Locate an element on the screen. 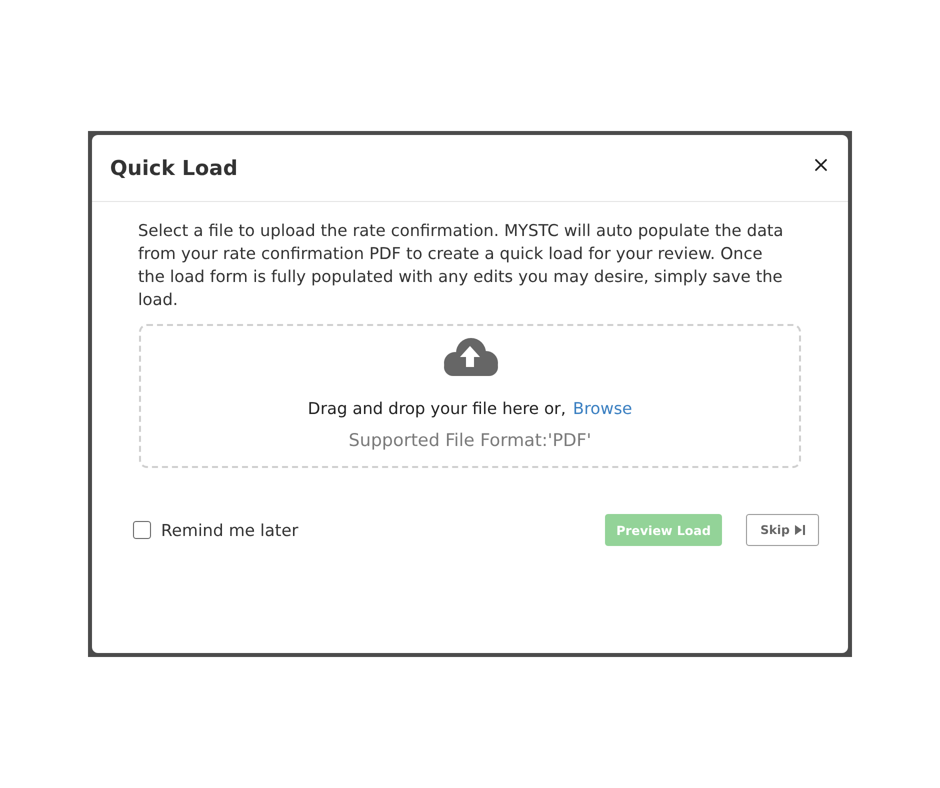 This screenshot has width=940, height=788. close-button is located at coordinates (821, 165).